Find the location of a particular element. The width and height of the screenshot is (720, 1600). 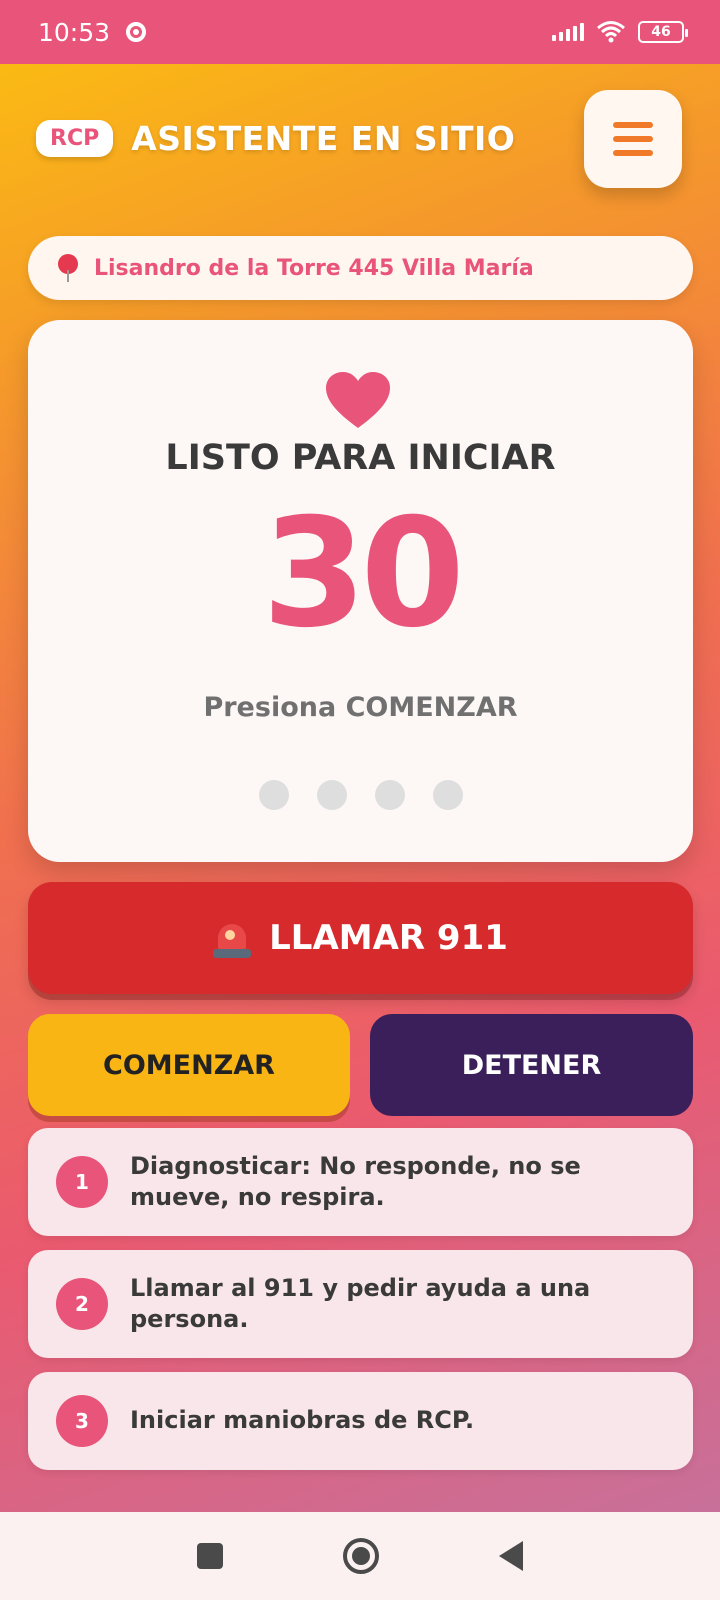

step-number: 2 is located at coordinates (82, 1304).